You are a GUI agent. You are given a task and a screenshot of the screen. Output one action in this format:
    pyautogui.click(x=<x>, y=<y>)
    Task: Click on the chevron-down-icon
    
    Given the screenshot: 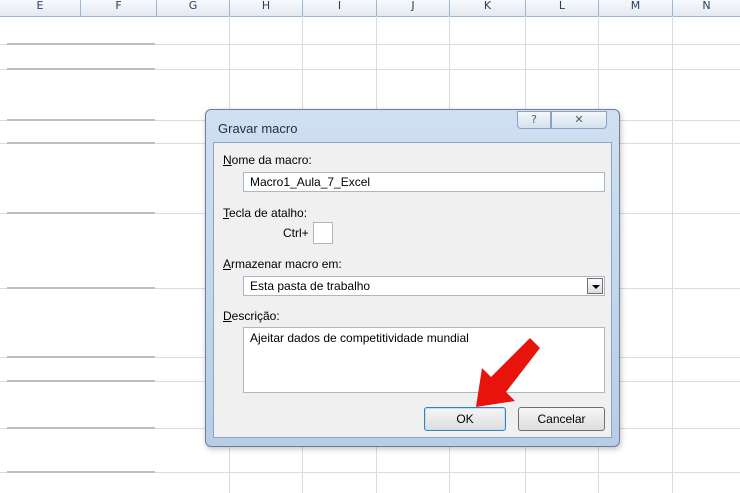 What is the action you would take?
    pyautogui.click(x=595, y=286)
    